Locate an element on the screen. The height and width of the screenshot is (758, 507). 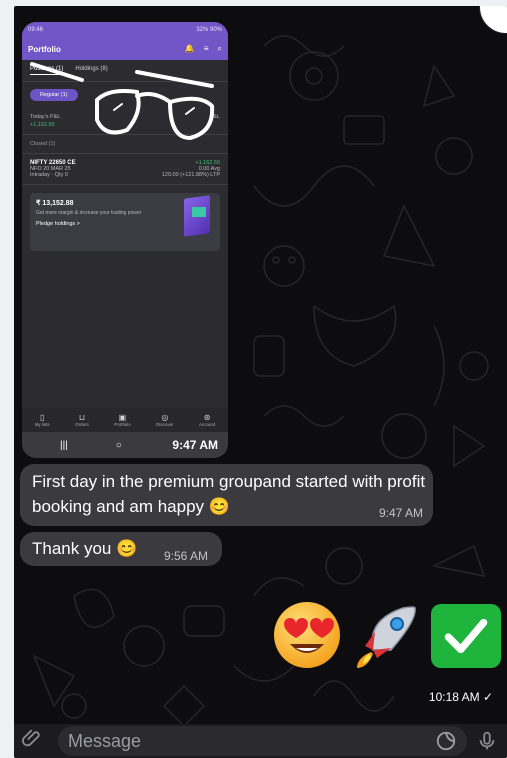
emoji-message is located at coordinates (389, 636).